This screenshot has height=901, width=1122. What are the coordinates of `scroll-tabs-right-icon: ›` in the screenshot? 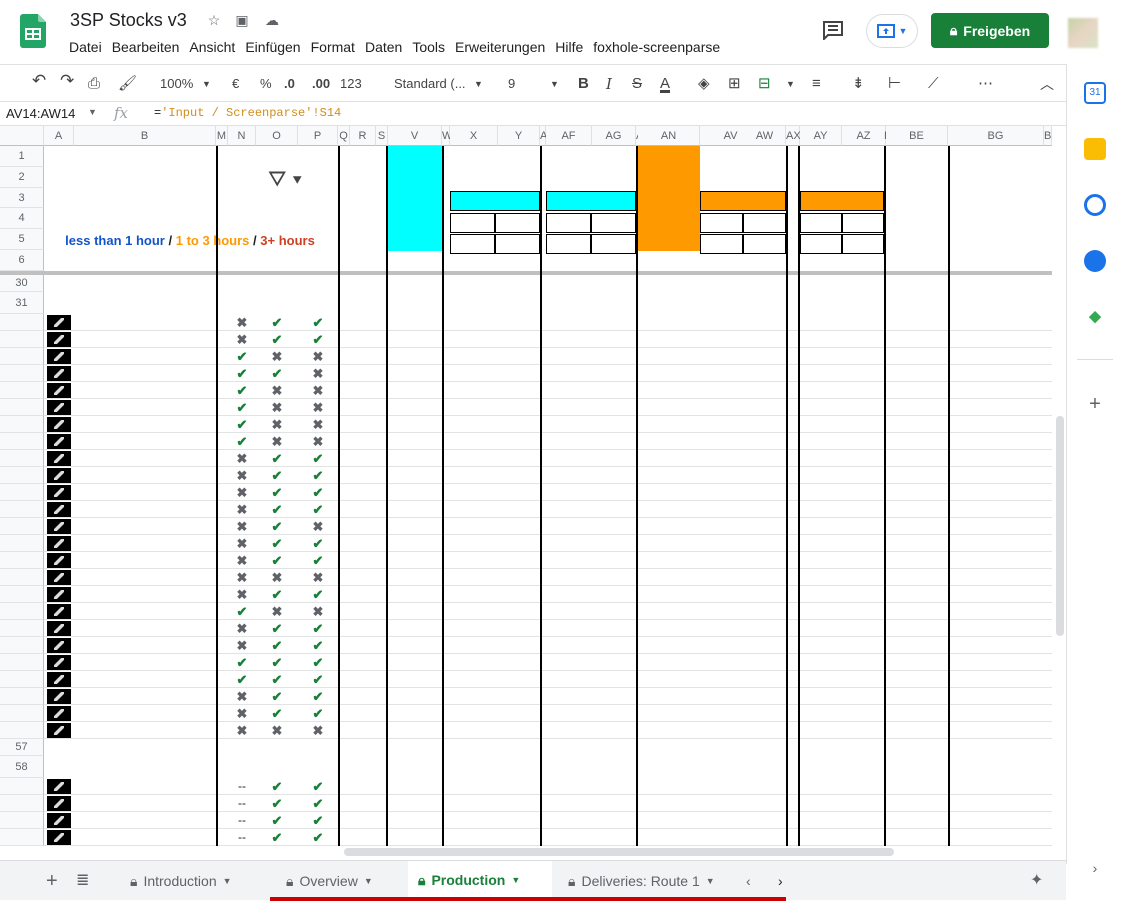 It's located at (780, 881).